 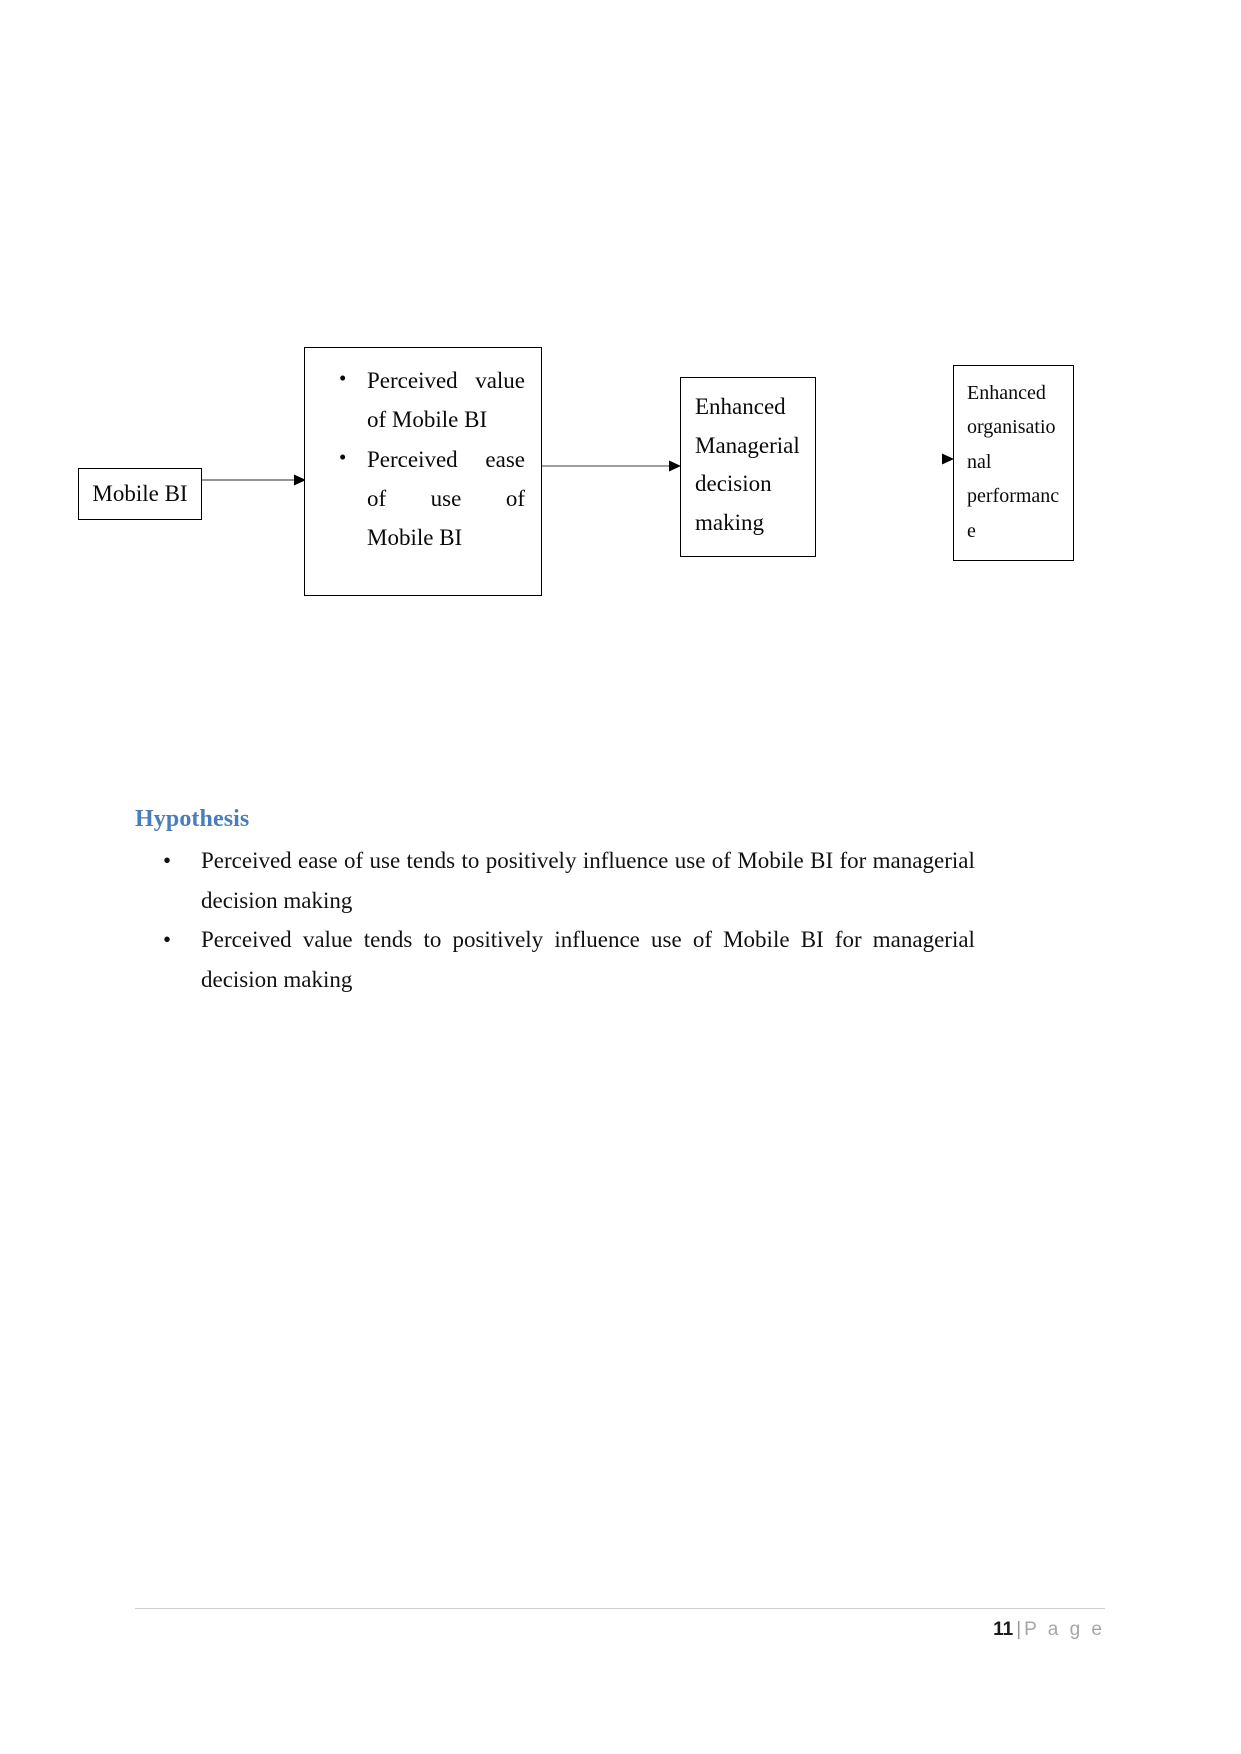 I want to click on decision-line-1: Enhanced, so click(x=740, y=406).